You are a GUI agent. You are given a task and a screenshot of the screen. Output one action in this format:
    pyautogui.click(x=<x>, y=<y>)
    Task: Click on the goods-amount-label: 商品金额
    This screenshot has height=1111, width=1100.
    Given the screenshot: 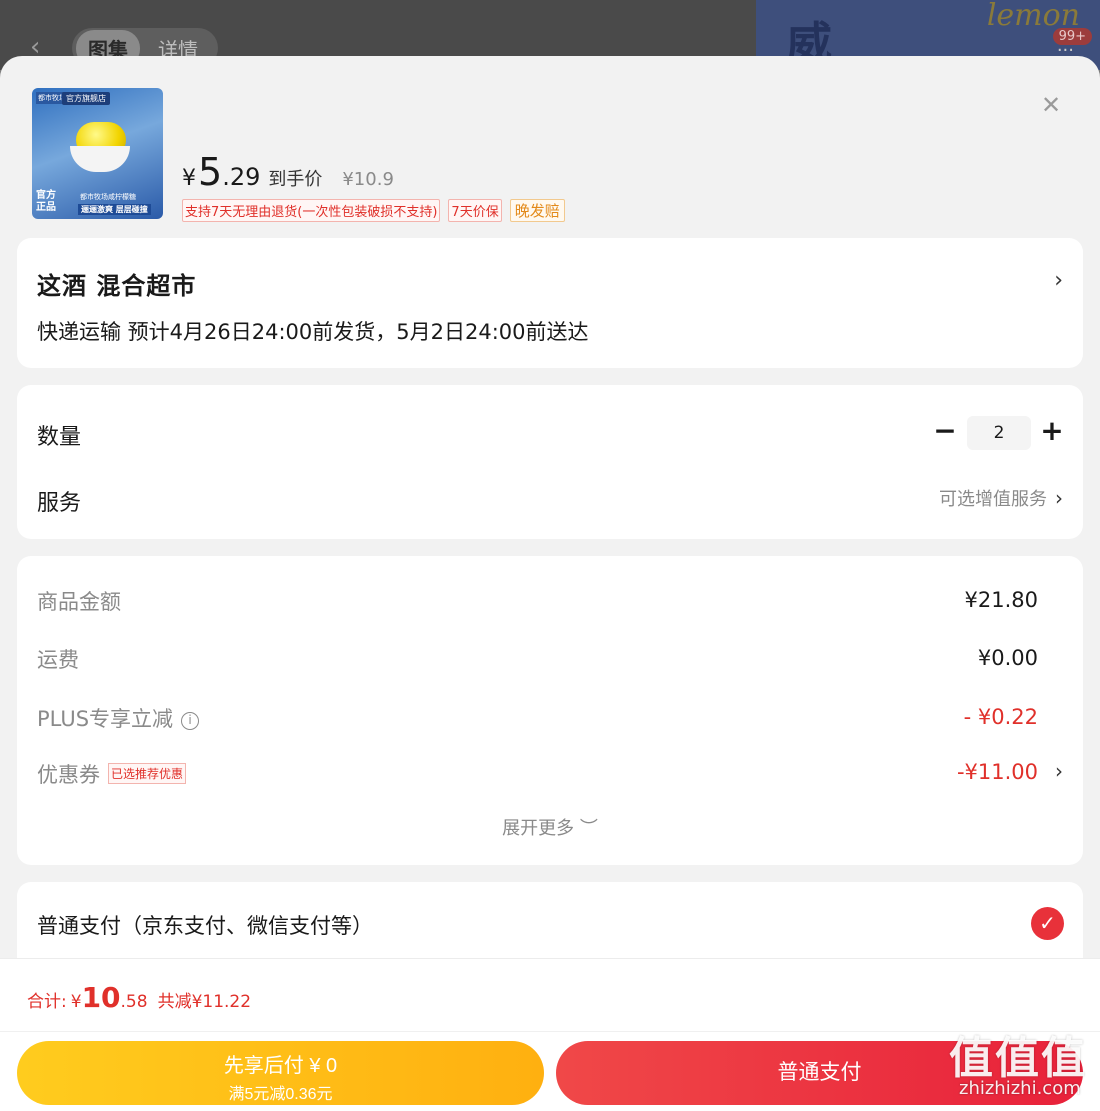 What is the action you would take?
    pyautogui.click(x=79, y=602)
    